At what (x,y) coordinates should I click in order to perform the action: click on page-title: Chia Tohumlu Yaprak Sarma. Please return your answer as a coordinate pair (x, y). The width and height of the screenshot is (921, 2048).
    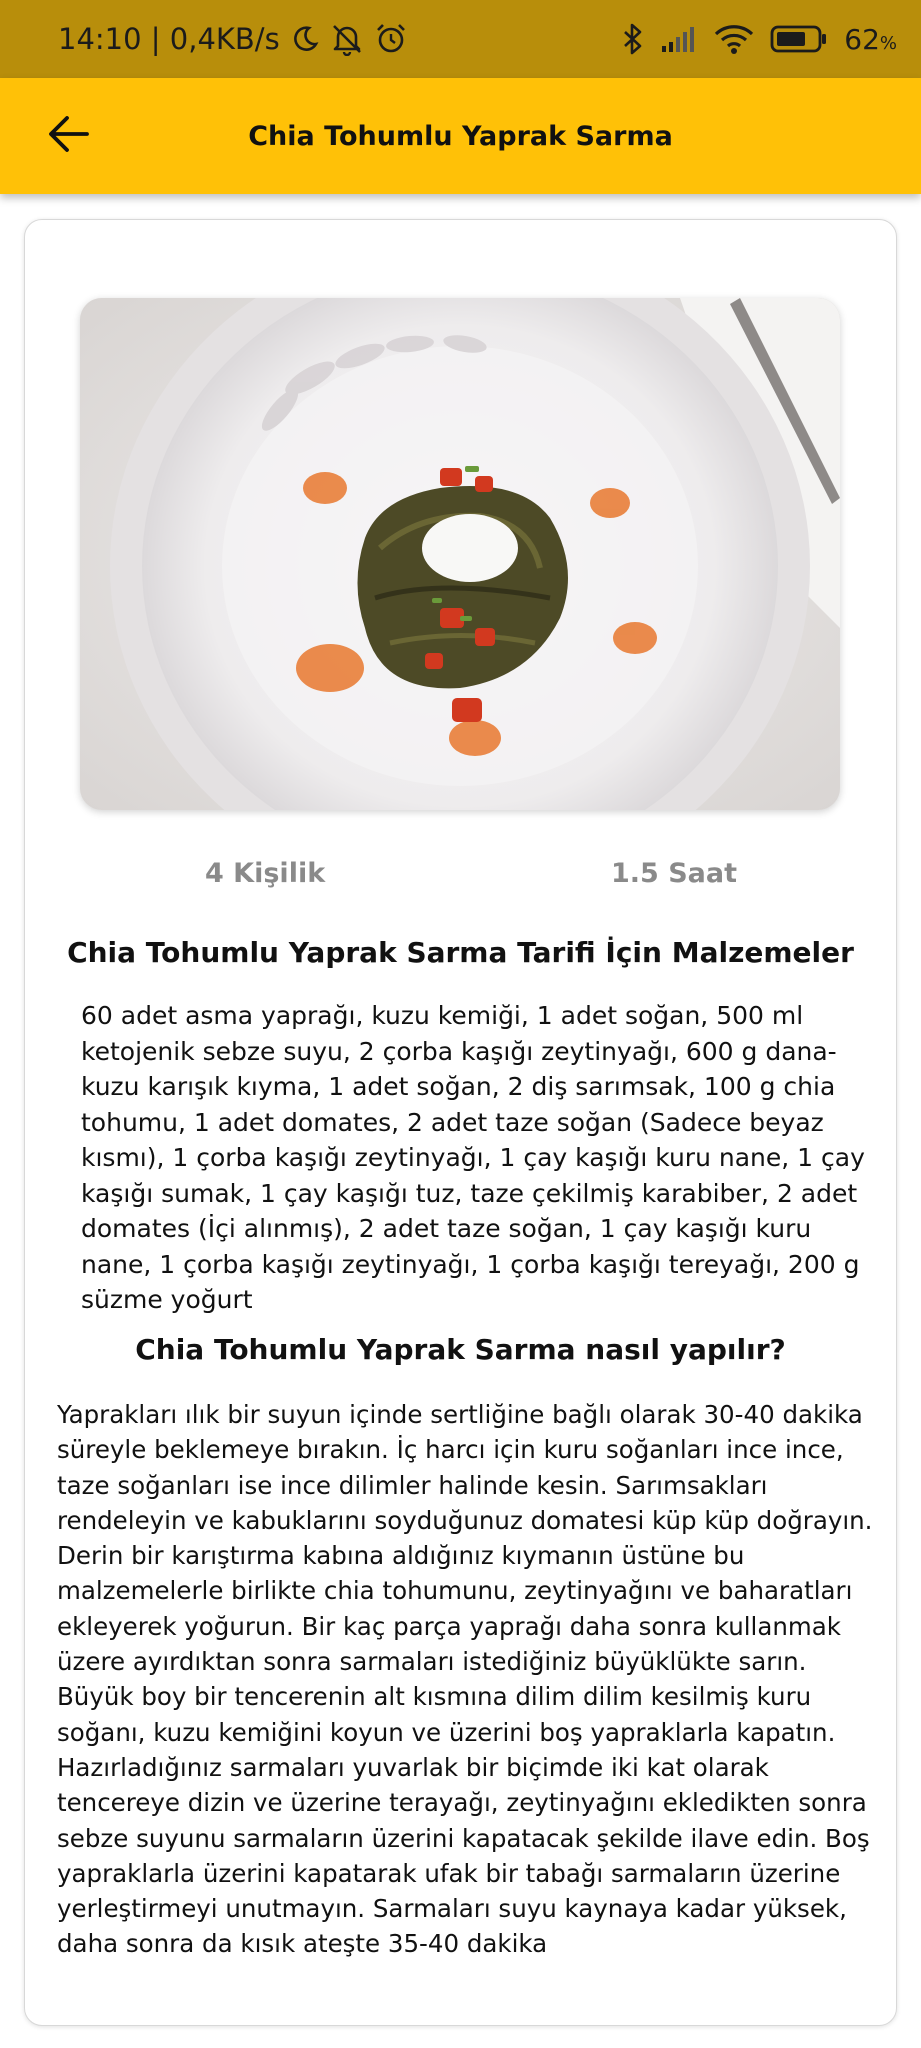
    Looking at the image, I should click on (460, 136).